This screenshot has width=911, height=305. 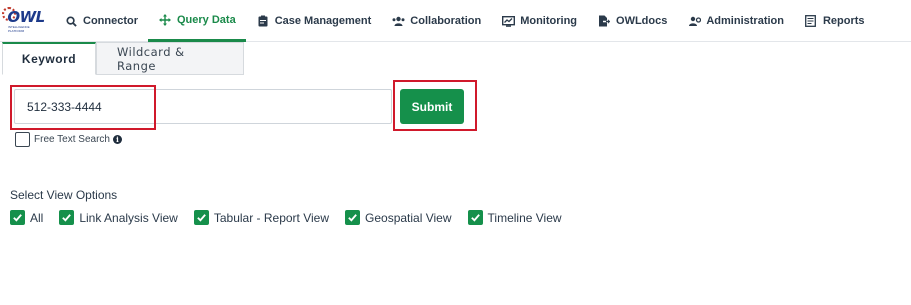 What do you see at coordinates (49, 58) in the screenshot?
I see `tab-keyword: Keyword` at bounding box center [49, 58].